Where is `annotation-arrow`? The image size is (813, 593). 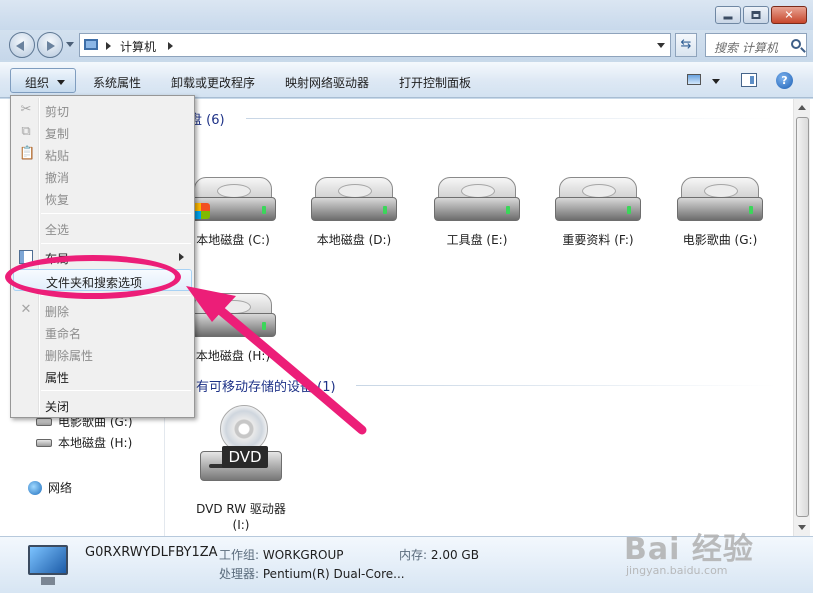 annotation-arrow is located at coordinates (276, 360).